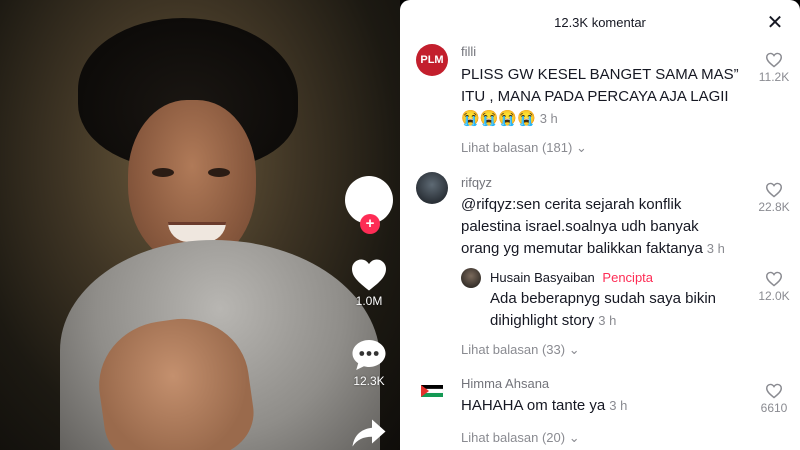  Describe the element at coordinates (498, 118) in the screenshot. I see `comment-emoji: 😭😭😭😭` at that location.